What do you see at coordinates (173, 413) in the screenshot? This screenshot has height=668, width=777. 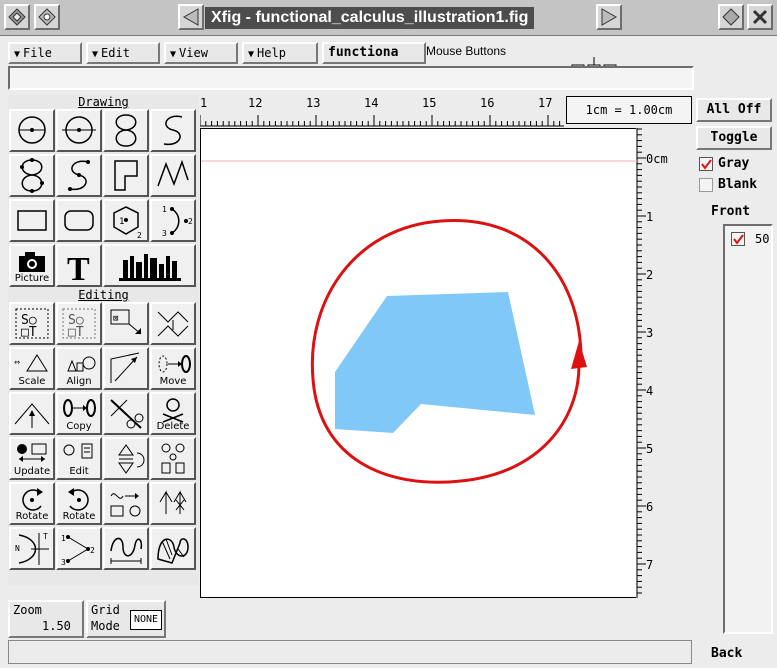 I see `delete-button: Delete` at bounding box center [173, 413].